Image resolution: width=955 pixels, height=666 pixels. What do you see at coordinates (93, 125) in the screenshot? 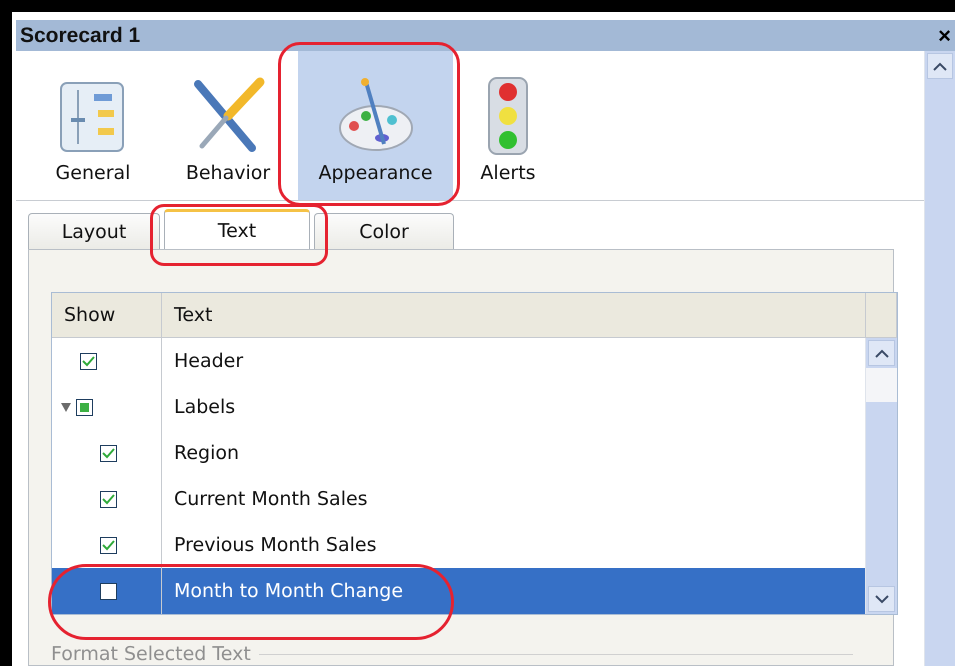
I see `category-button: General` at bounding box center [93, 125].